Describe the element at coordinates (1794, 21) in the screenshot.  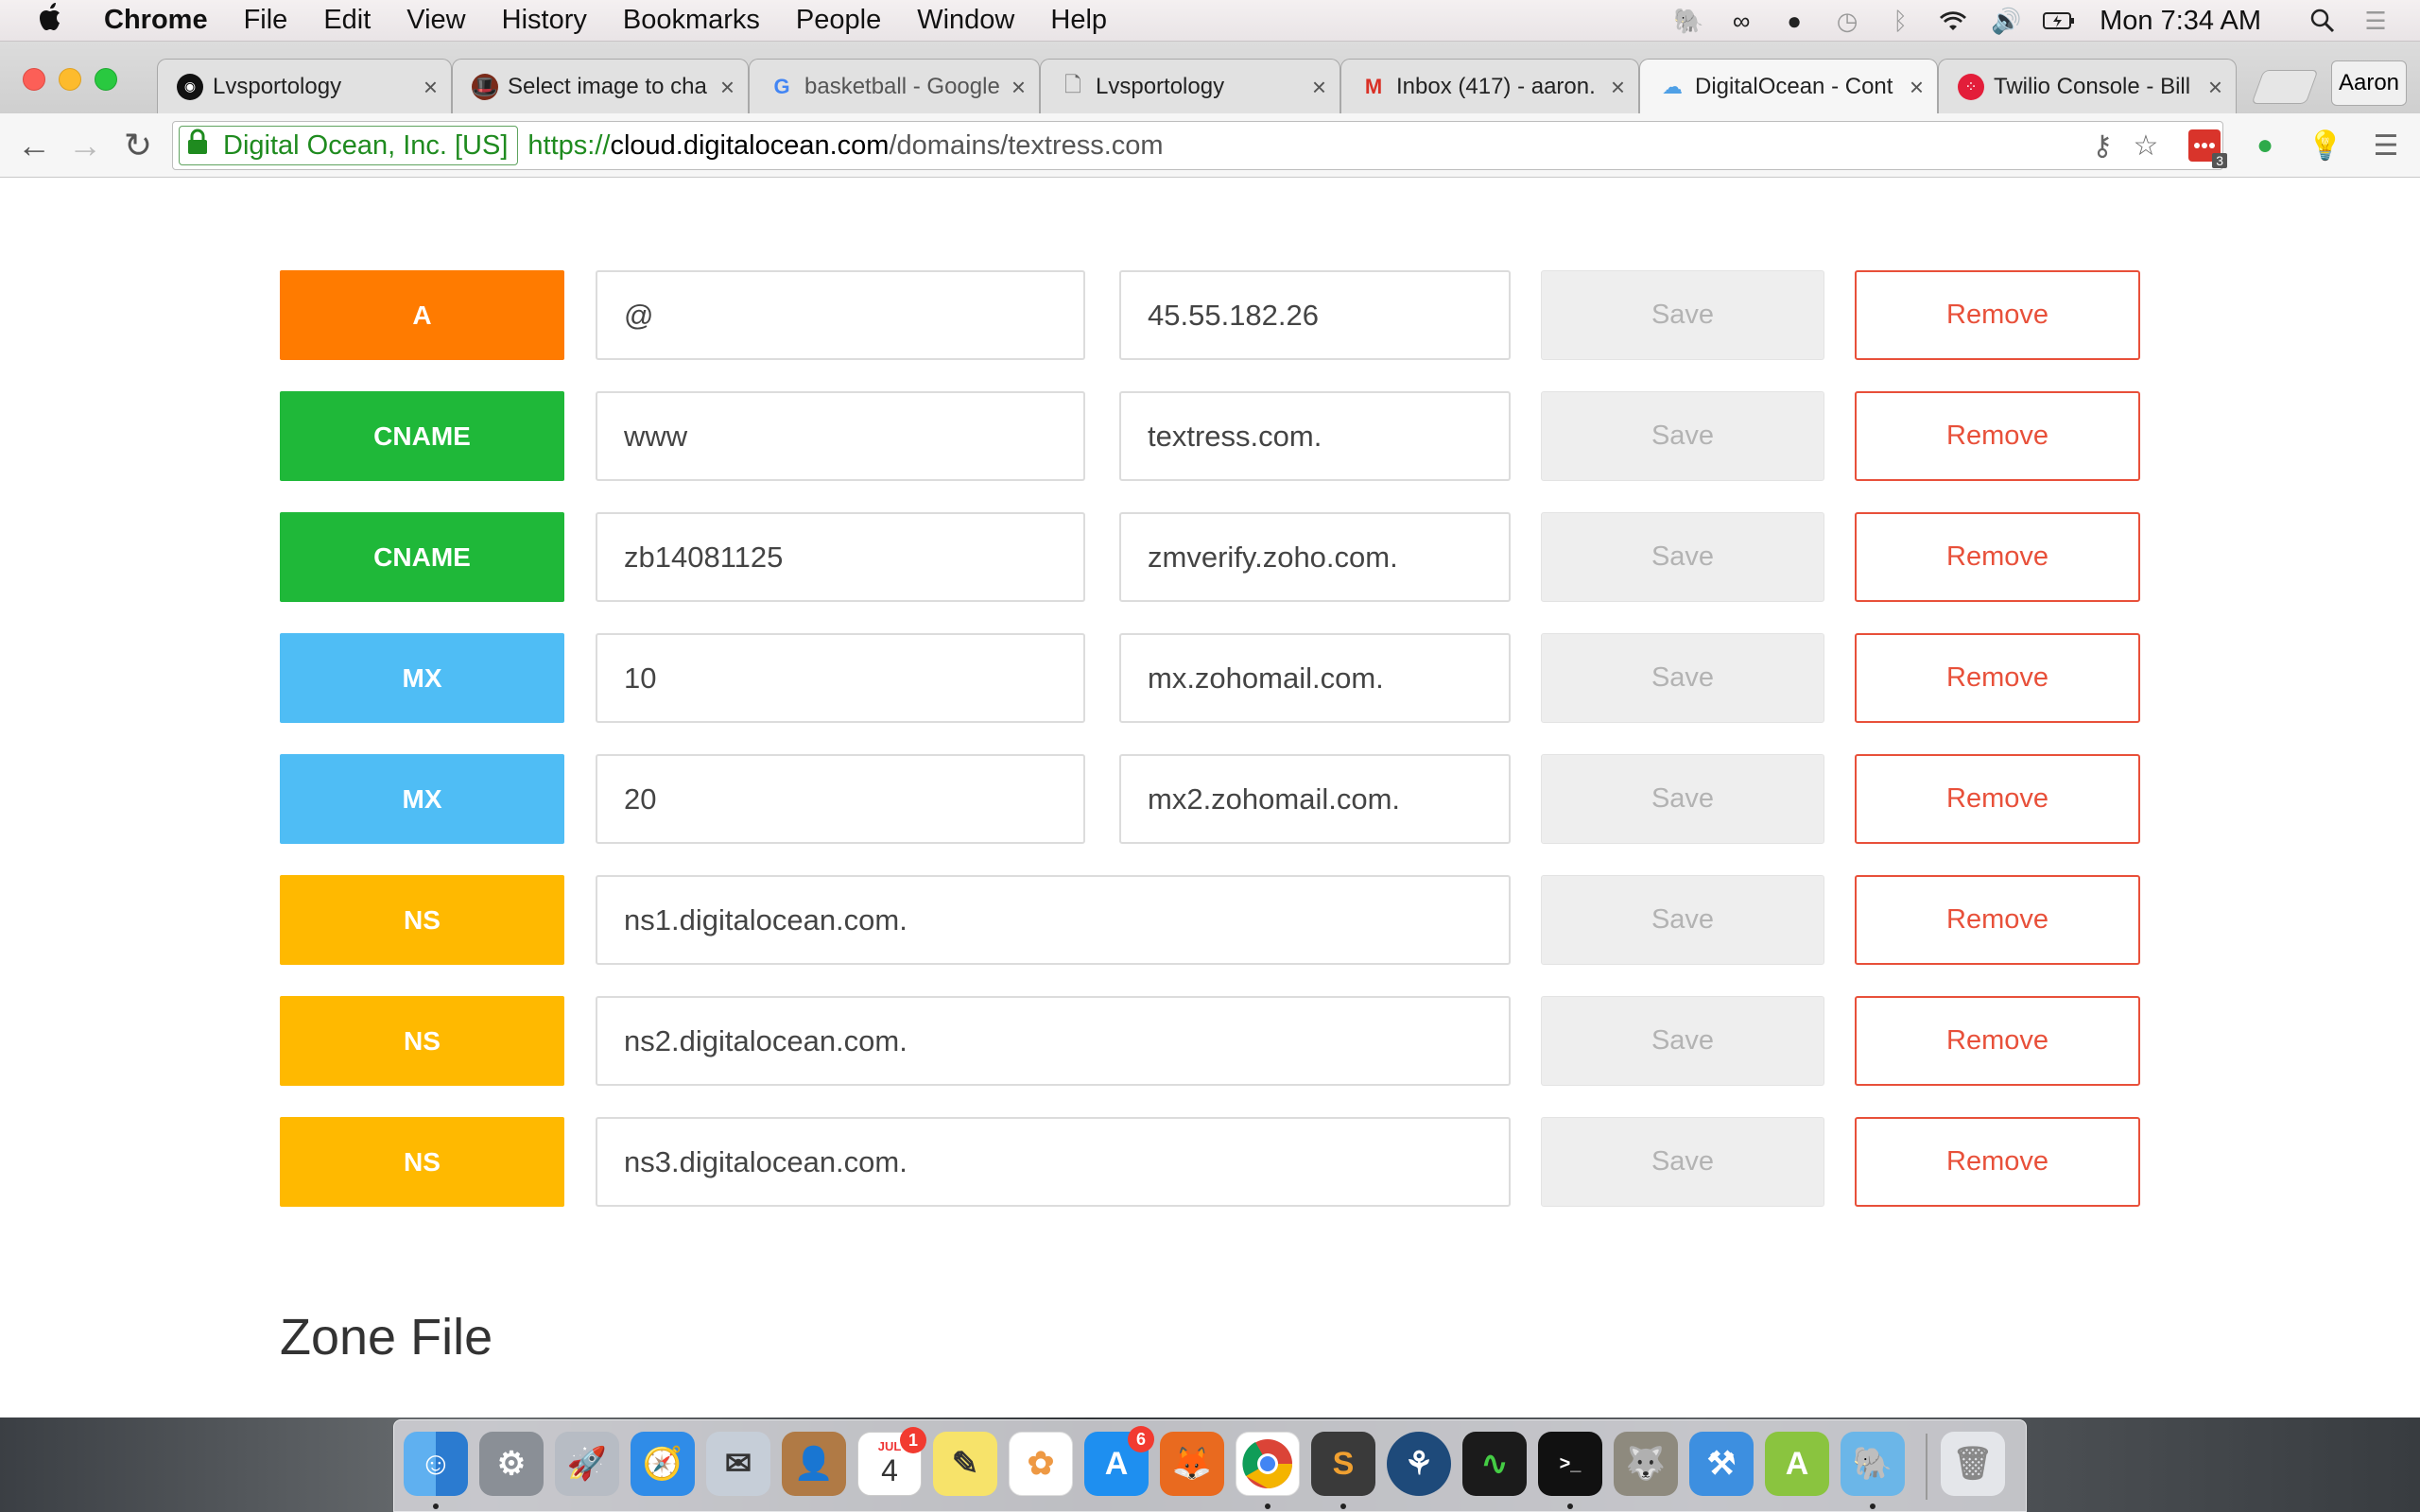
I see `chat-bubble-icon: ●` at that location.